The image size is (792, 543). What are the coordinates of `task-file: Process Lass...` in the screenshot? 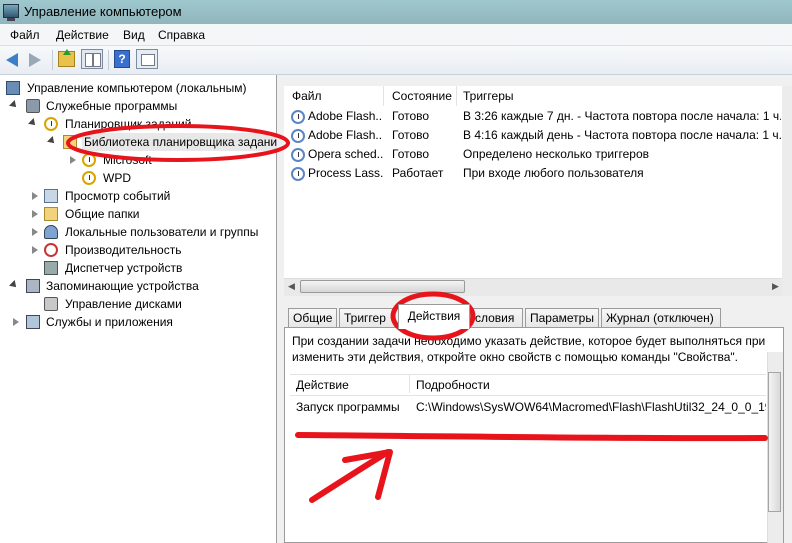 It's located at (345, 173).